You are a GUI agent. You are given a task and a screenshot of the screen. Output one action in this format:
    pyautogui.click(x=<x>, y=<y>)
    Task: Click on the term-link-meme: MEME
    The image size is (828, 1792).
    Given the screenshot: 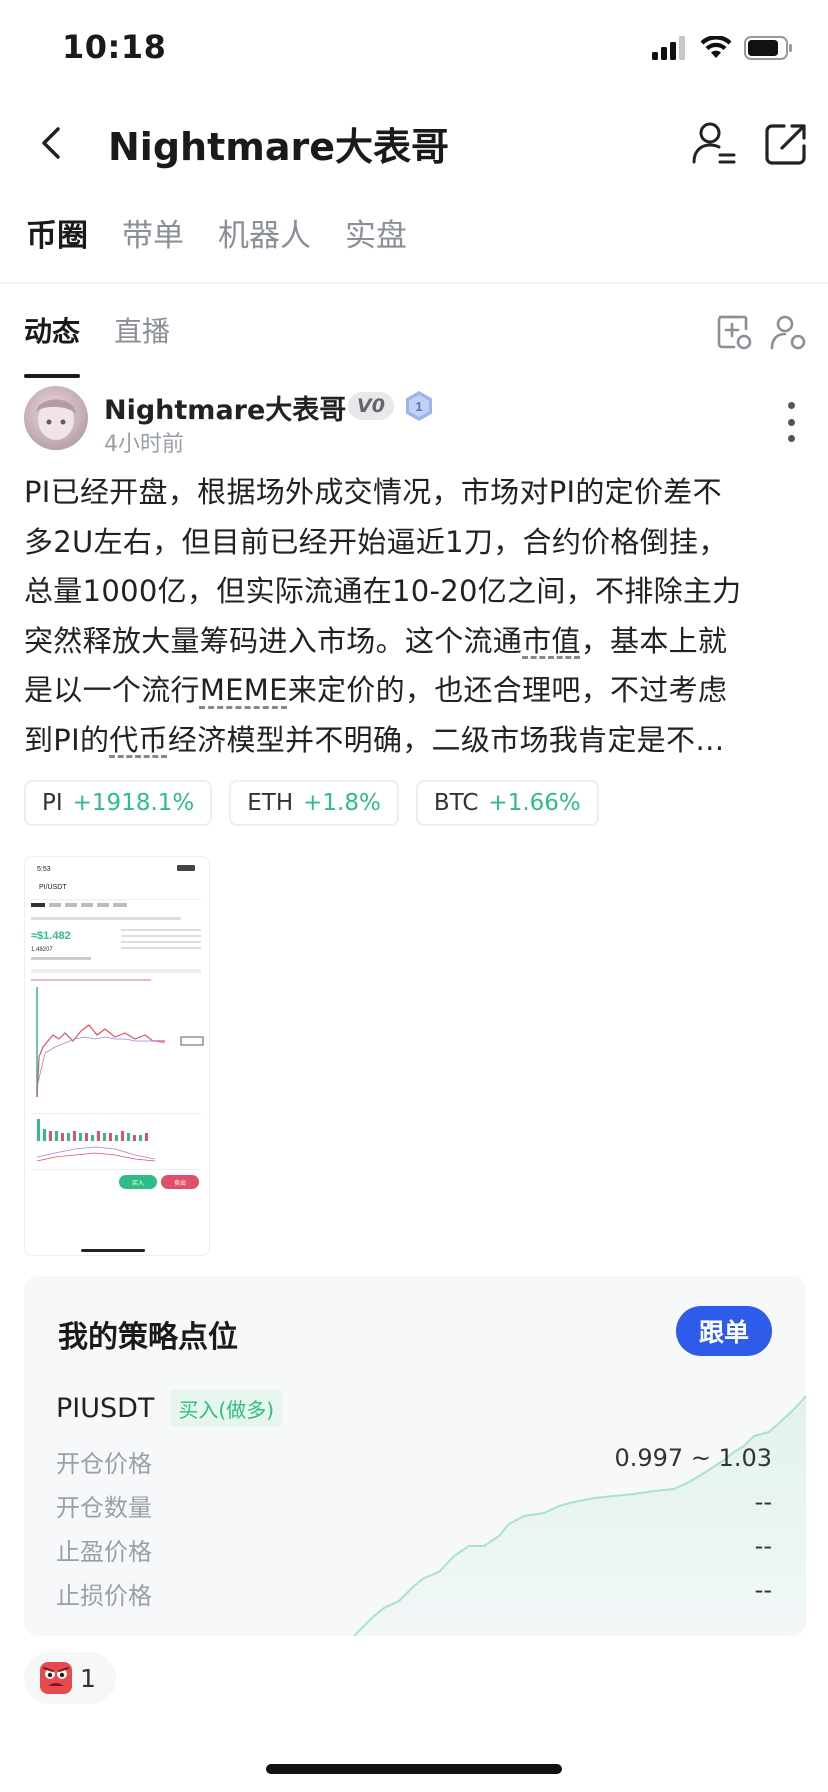 What is the action you would take?
    pyautogui.click(x=244, y=690)
    